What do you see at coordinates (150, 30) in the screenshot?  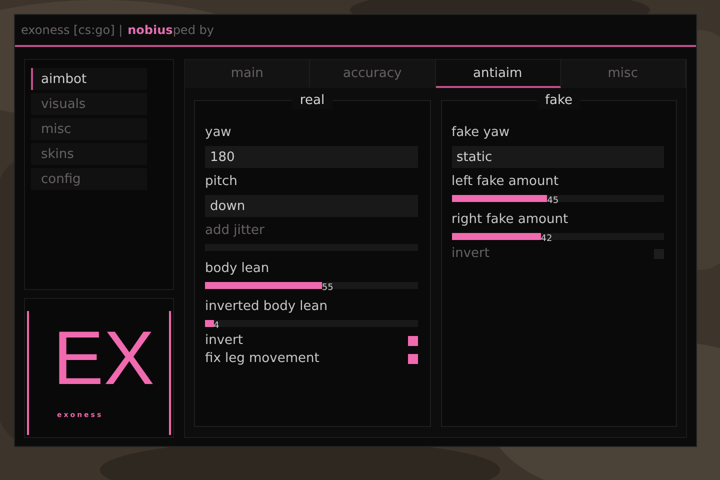 I see `window-title: nobius` at bounding box center [150, 30].